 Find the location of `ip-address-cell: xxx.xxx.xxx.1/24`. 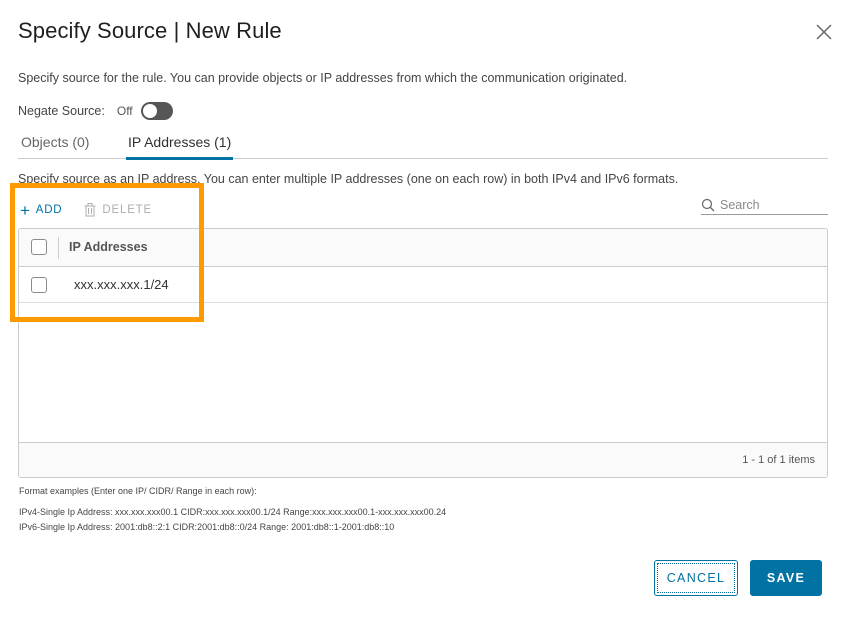

ip-address-cell: xxx.xxx.xxx.1/24 is located at coordinates (121, 284).